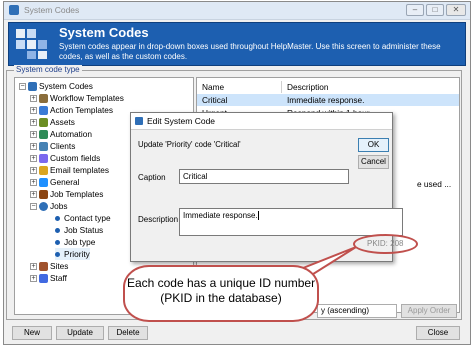 The width and height of the screenshot is (474, 347). I want to click on asset-icon, so click(43, 123).